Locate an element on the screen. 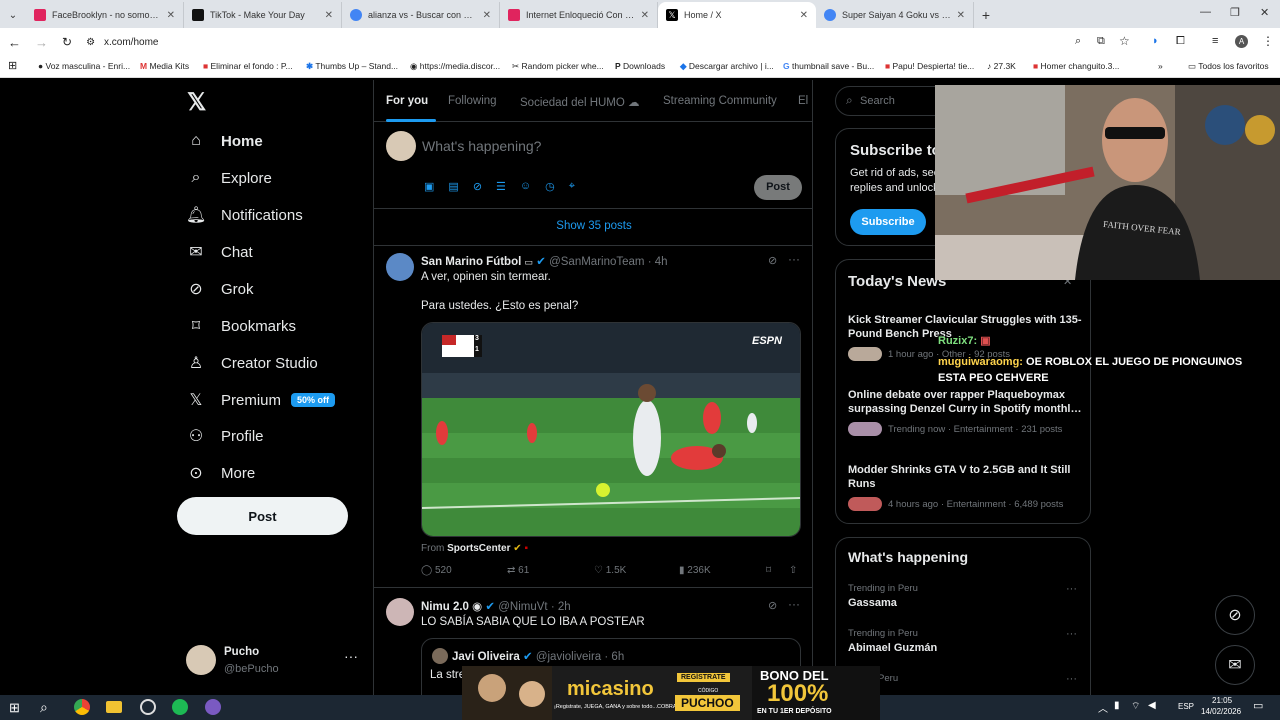 The image size is (1280, 720). clock-time: 21:05 is located at coordinates (1222, 700).